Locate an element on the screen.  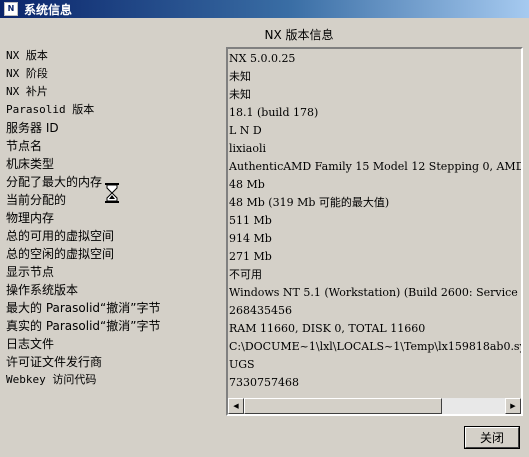
scroll-right-button: ▶ is located at coordinates (513, 406).